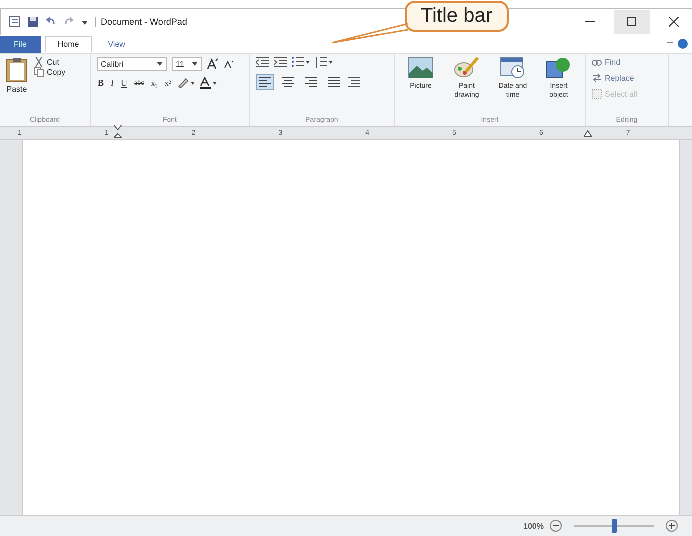  Describe the element at coordinates (187, 64) in the screenshot. I see `font-size-dropdown: 11` at that location.